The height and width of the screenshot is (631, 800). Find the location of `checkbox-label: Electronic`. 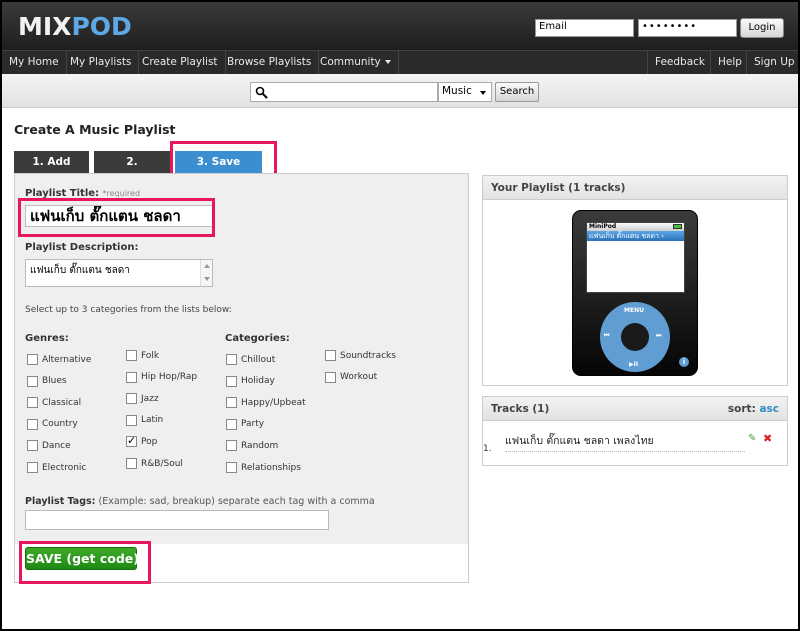

checkbox-label: Electronic is located at coordinates (64, 467).